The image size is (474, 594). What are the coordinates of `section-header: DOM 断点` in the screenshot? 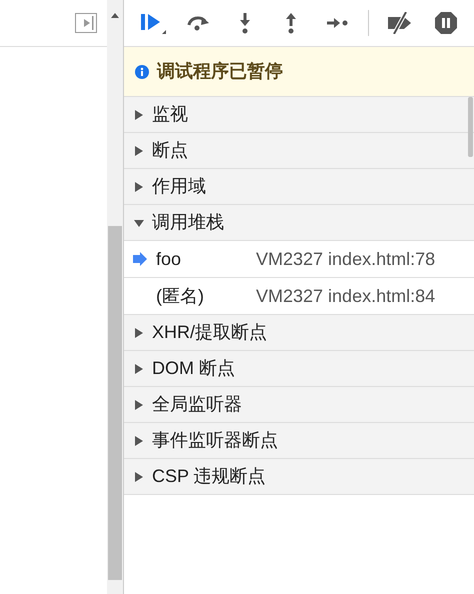 It's located at (299, 369).